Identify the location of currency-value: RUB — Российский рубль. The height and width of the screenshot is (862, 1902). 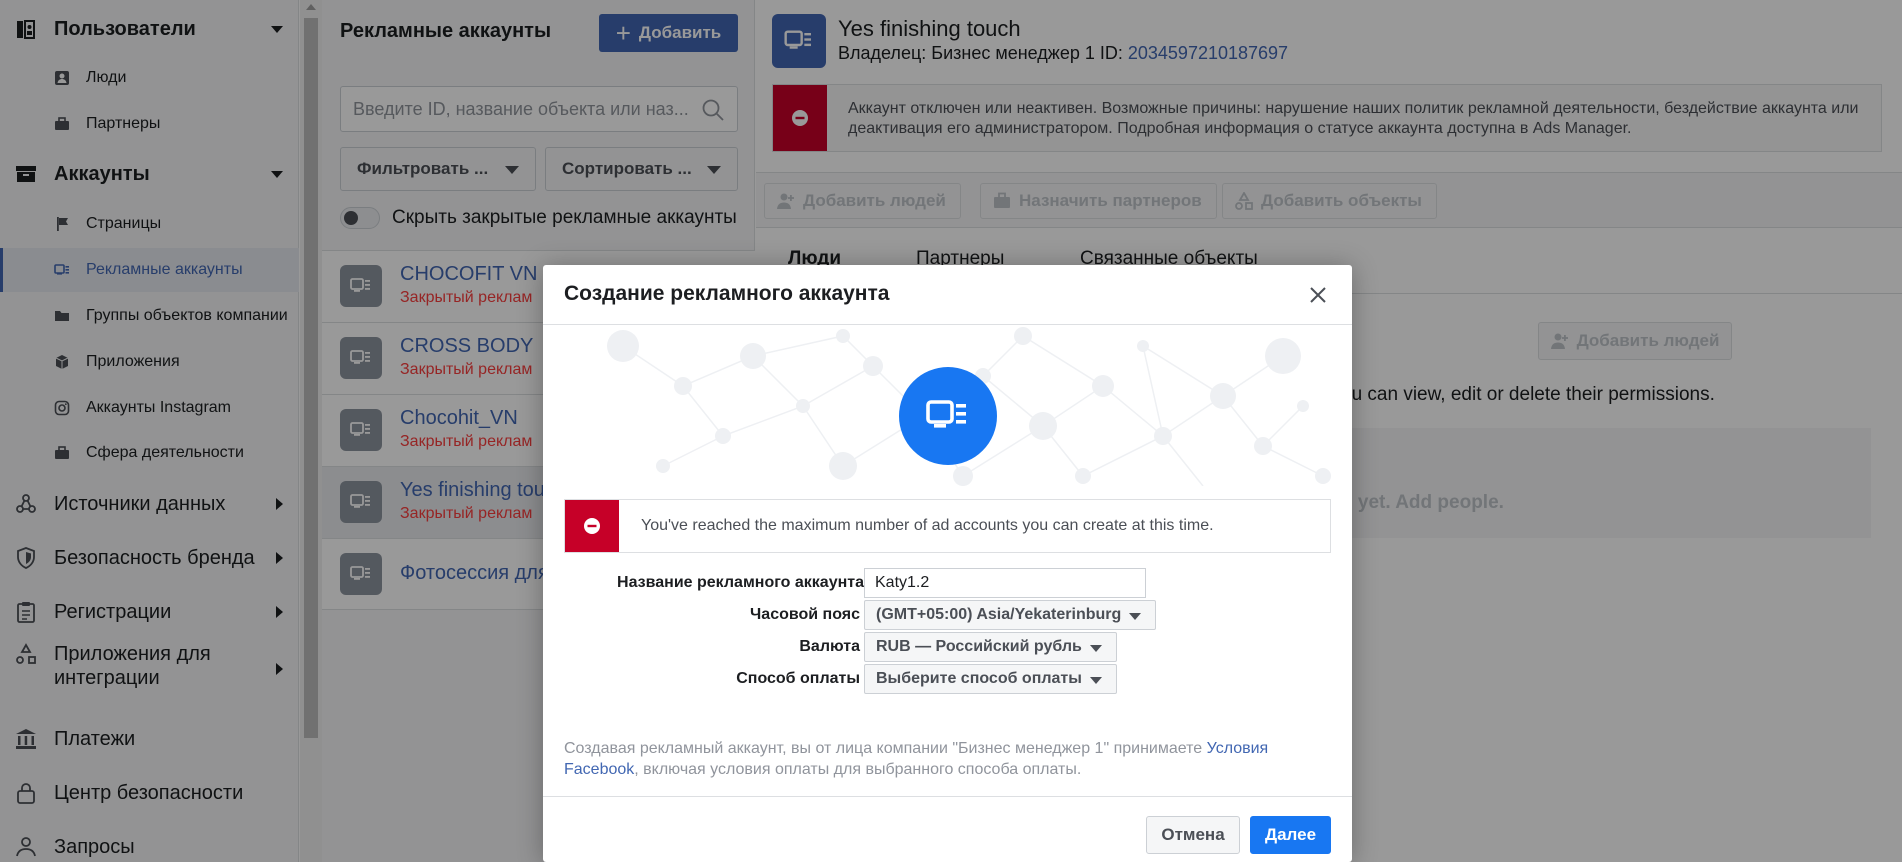
(979, 646).